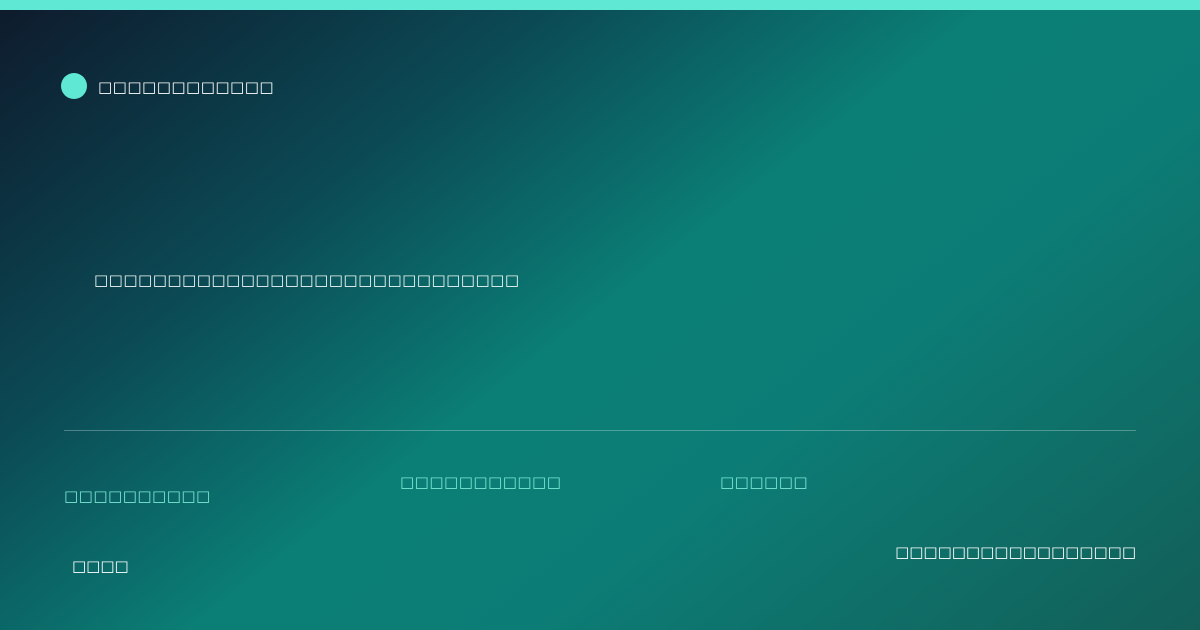 Image resolution: width=1200 pixels, height=630 pixels. I want to click on meta-item-2: □□□□□□□□□□□, so click(481, 482).